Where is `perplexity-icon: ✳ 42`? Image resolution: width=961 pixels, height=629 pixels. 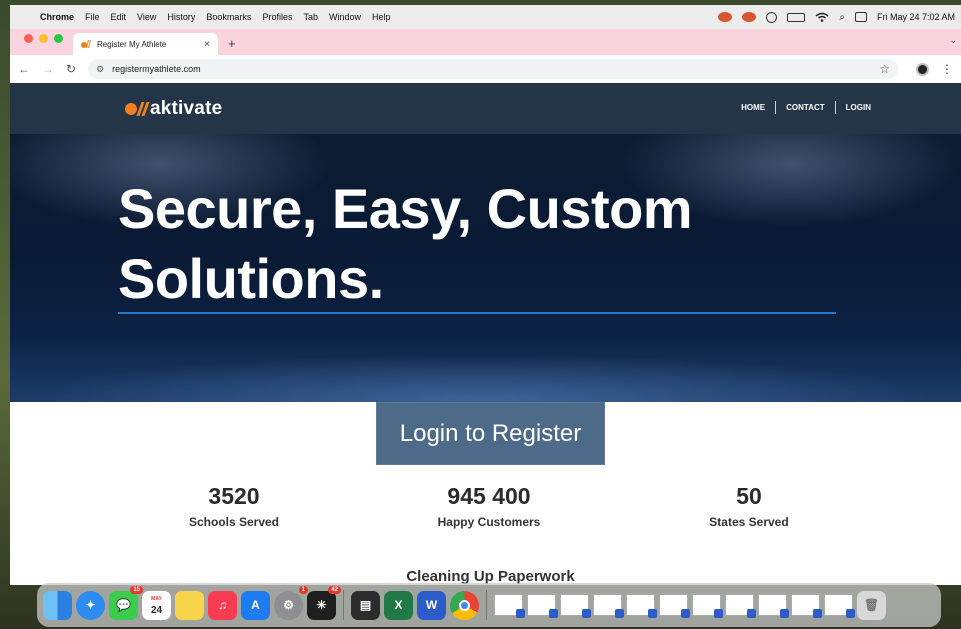 perplexity-icon: ✳ 42 is located at coordinates (324, 602).